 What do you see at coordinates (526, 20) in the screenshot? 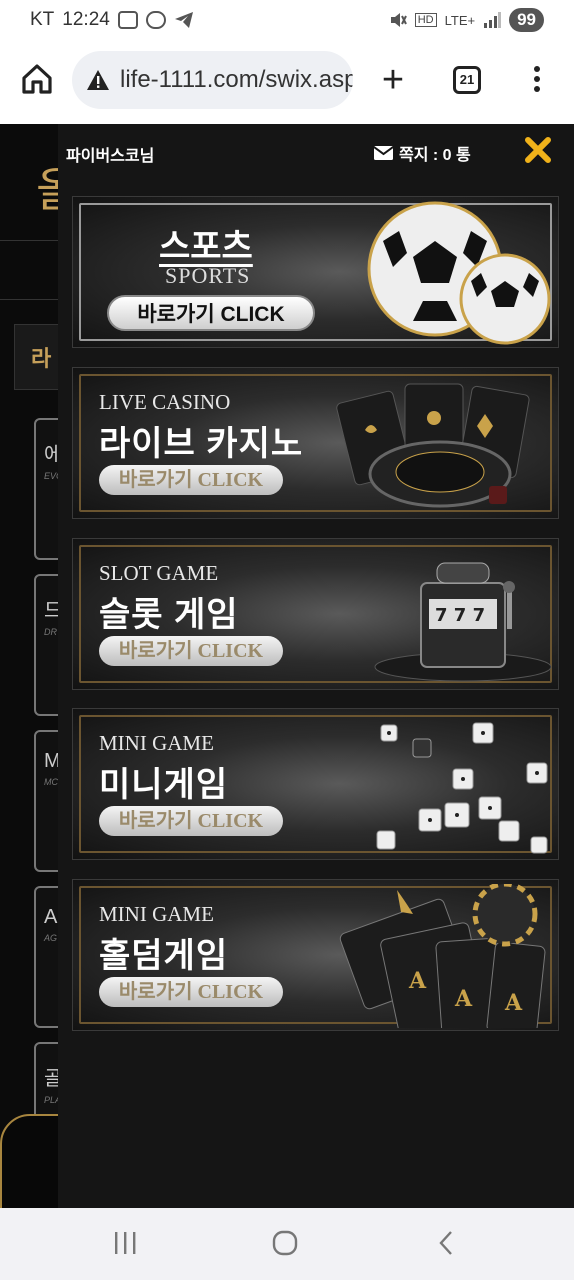
I see `battery-badge: 99` at bounding box center [526, 20].